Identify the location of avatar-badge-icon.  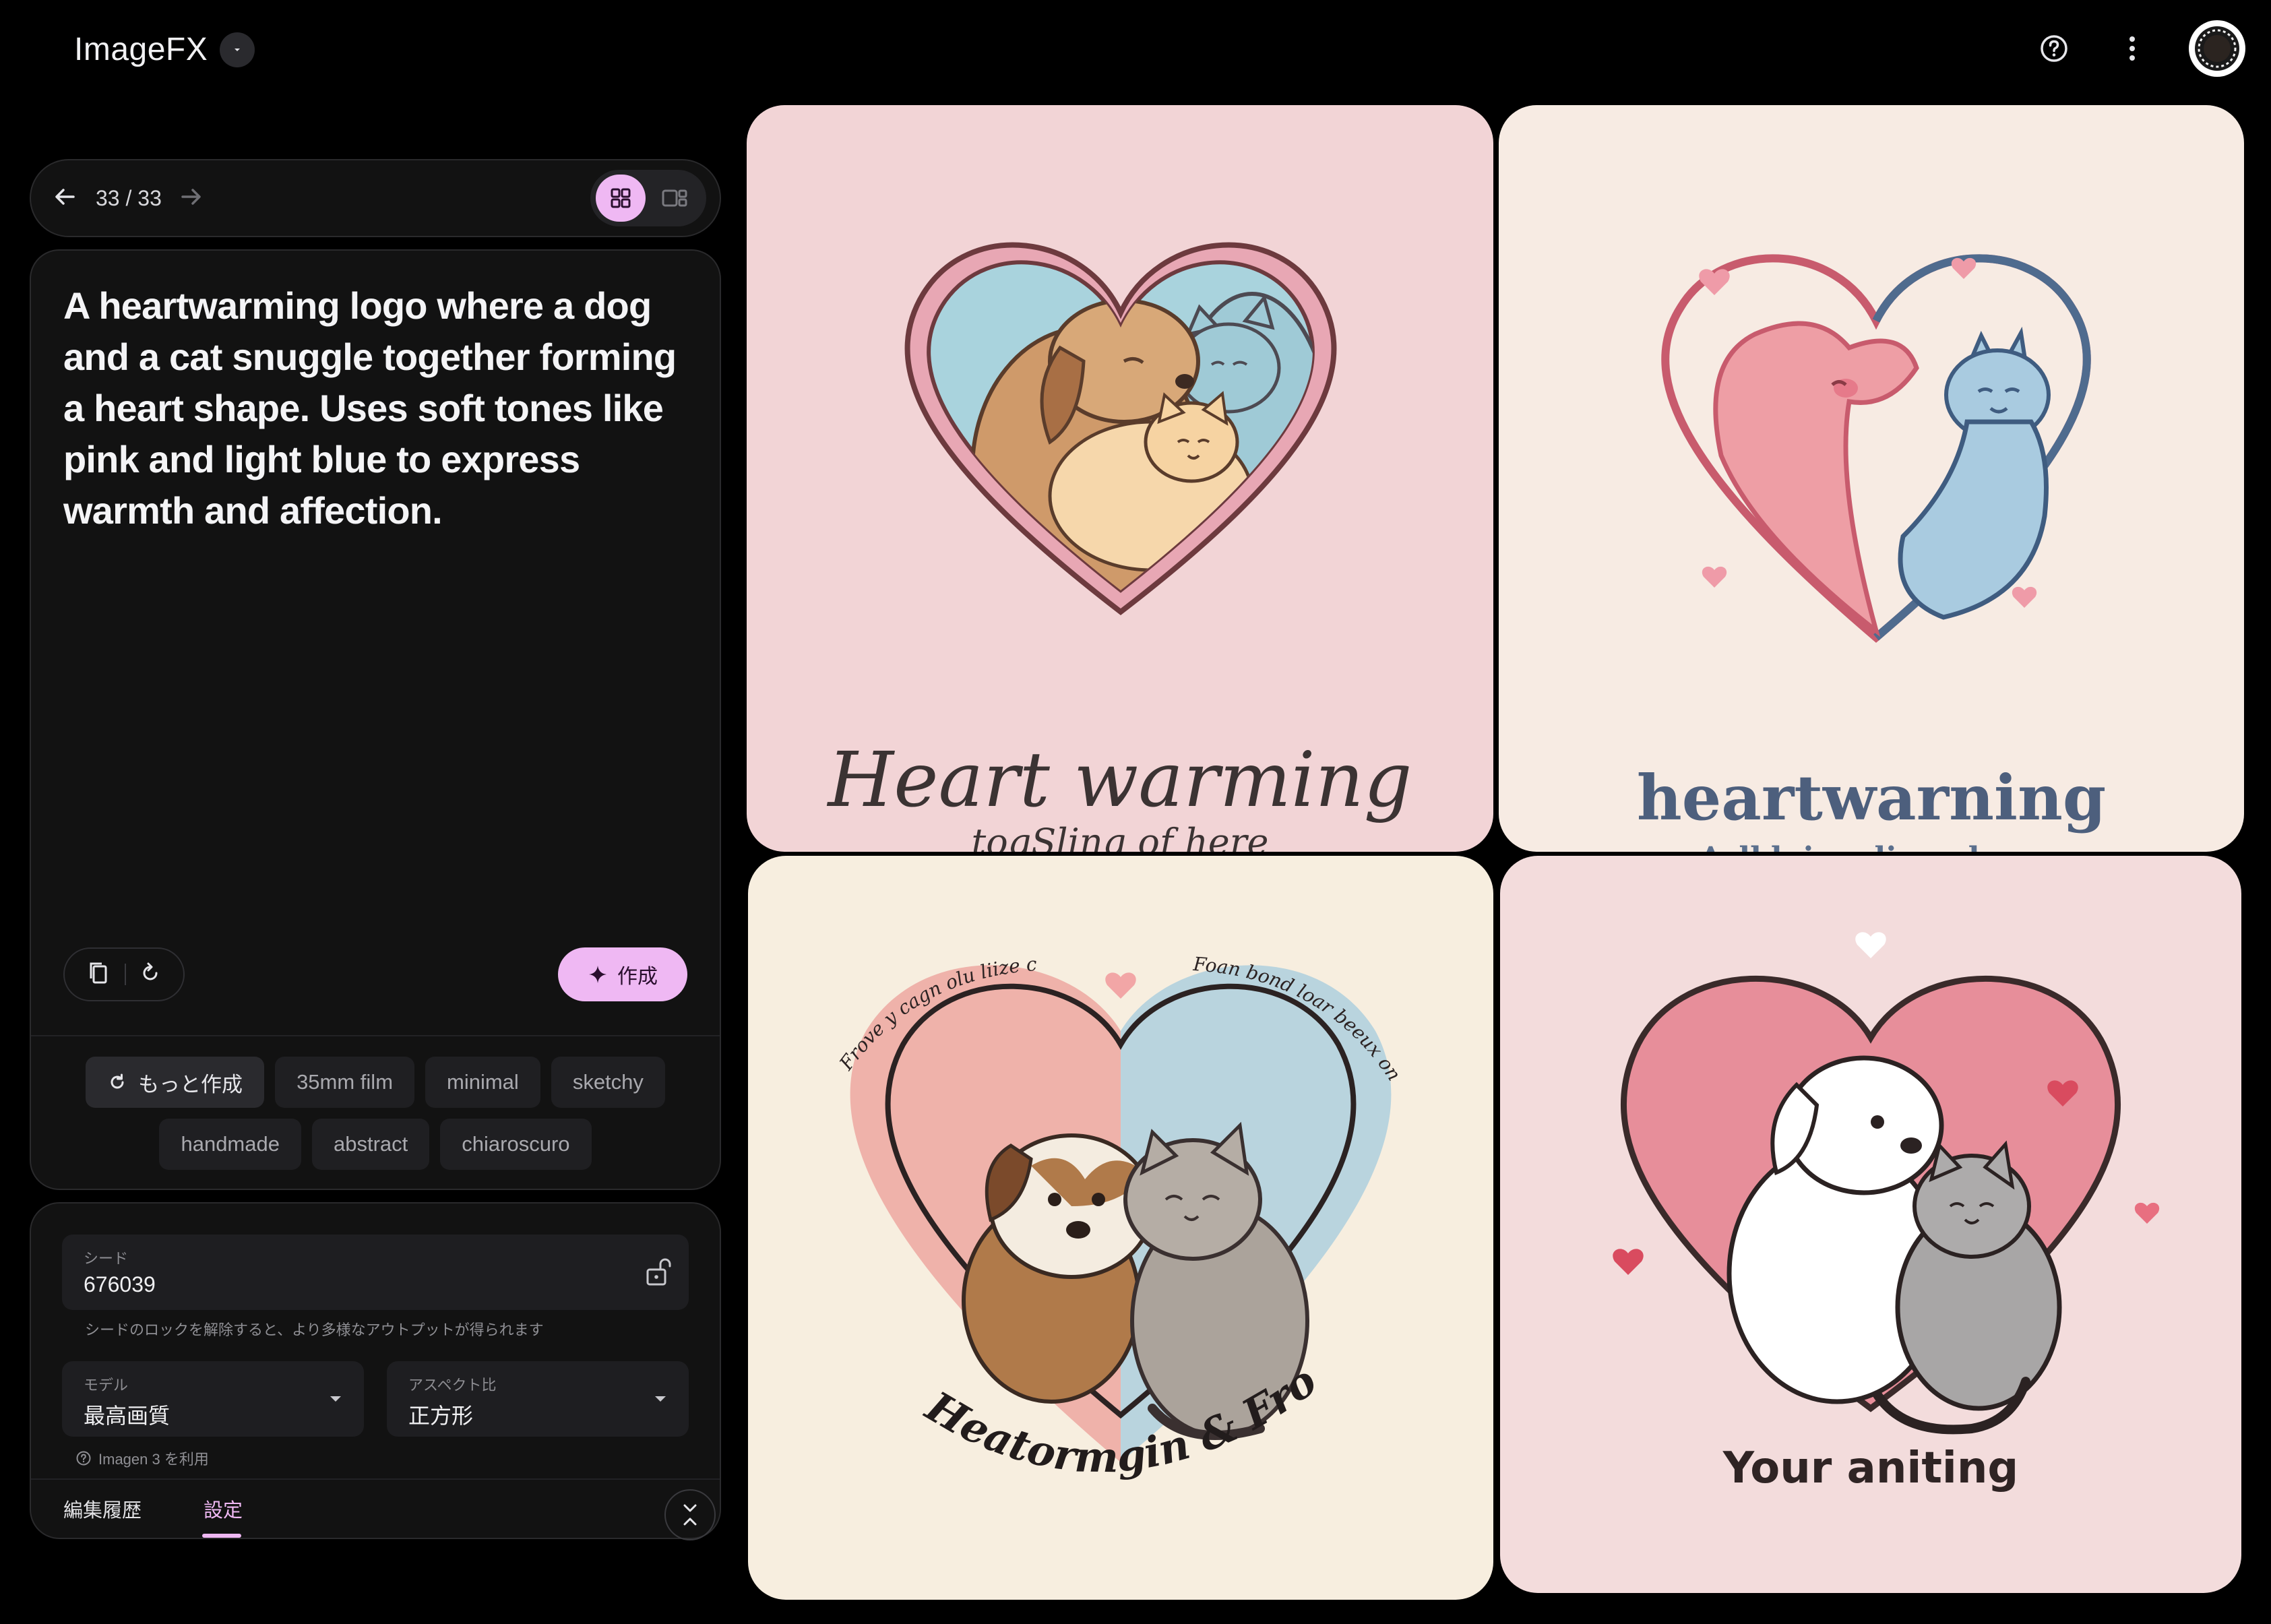
(2217, 49).